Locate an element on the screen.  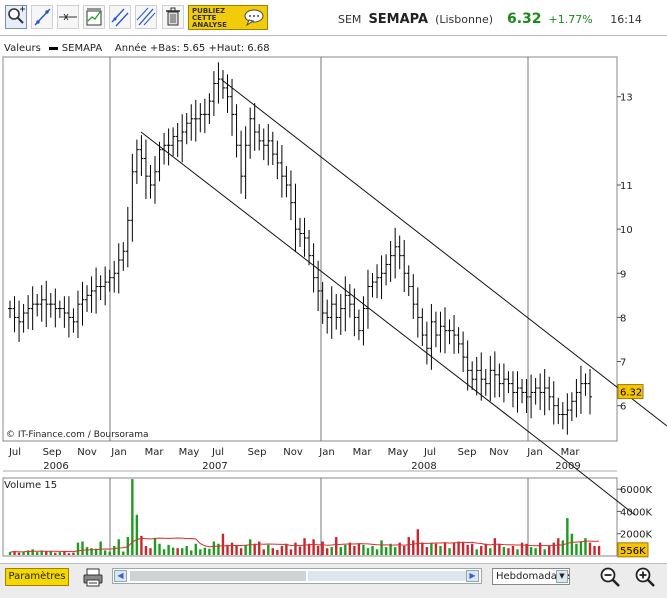
x-tick-label: Mar is located at coordinates (155, 452).